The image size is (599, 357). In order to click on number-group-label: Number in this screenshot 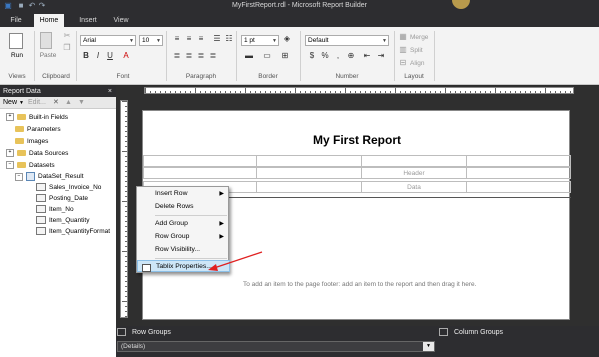, I will do `click(347, 76)`.